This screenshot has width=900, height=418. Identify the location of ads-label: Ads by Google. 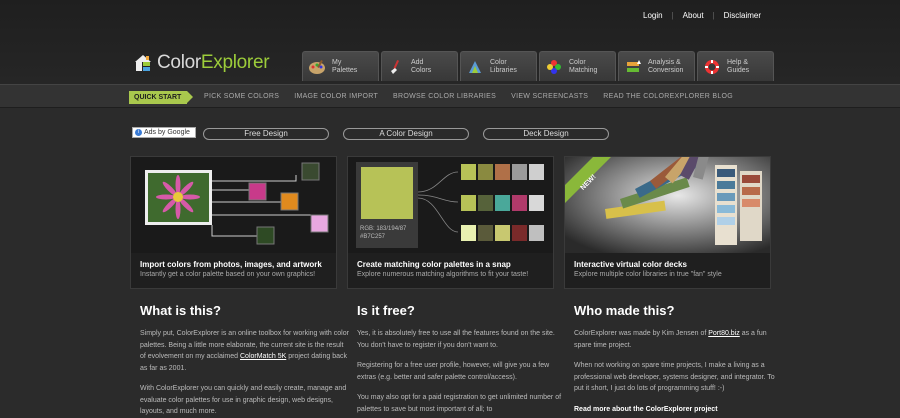
(167, 132).